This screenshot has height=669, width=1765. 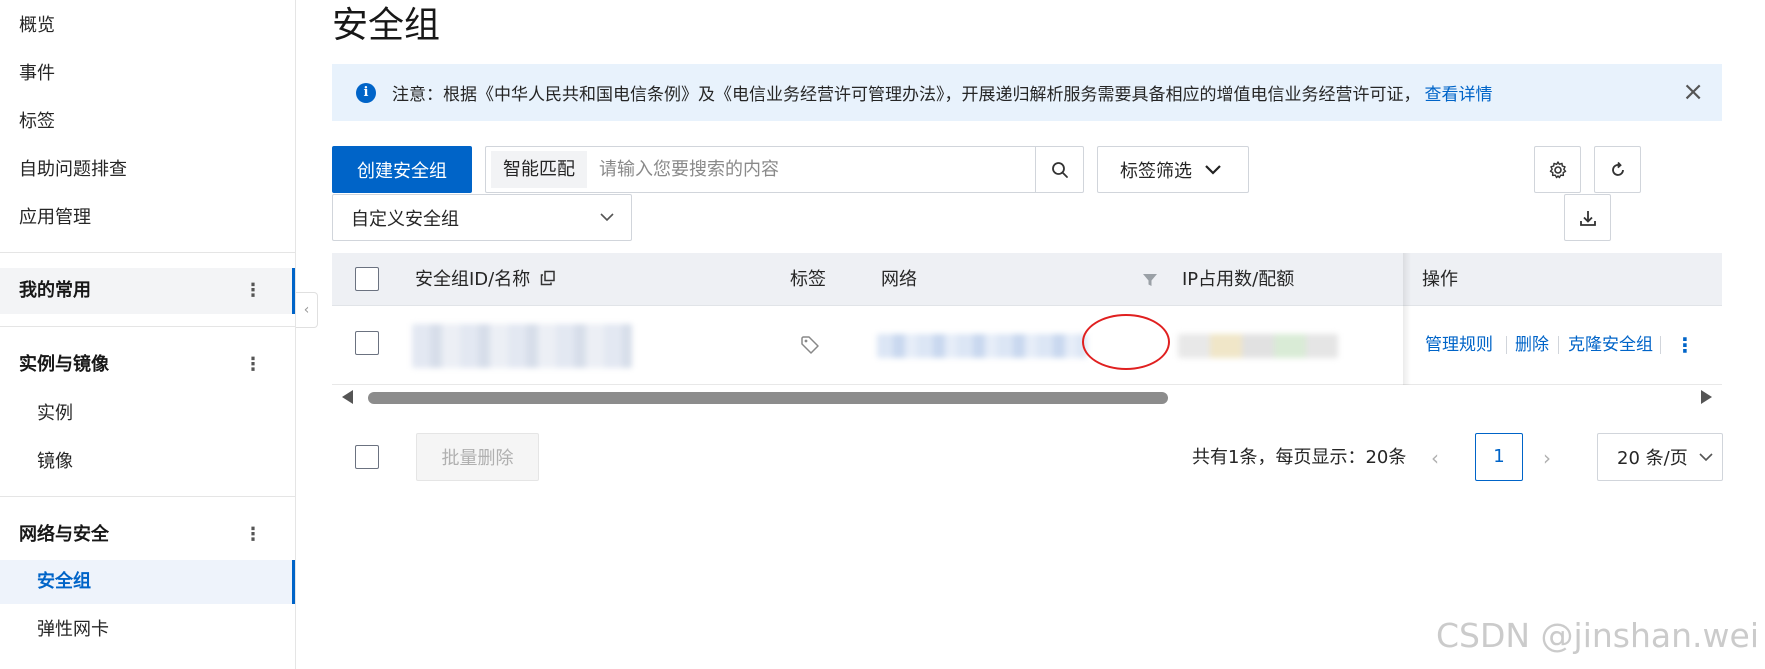 What do you see at coordinates (147, 122) in the screenshot?
I see `sidebar-item-tags: 标签` at bounding box center [147, 122].